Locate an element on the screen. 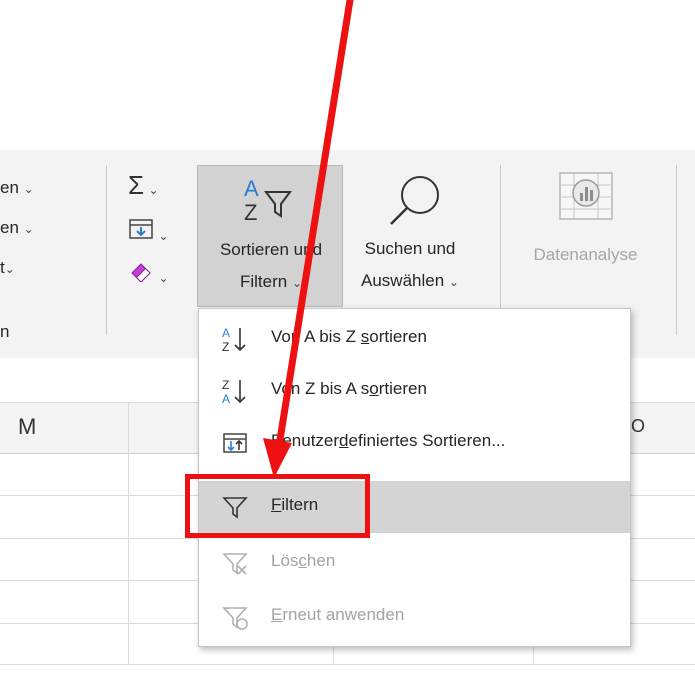 This screenshot has height=686, width=695. annotation-arrow is located at coordinates (308, 239).